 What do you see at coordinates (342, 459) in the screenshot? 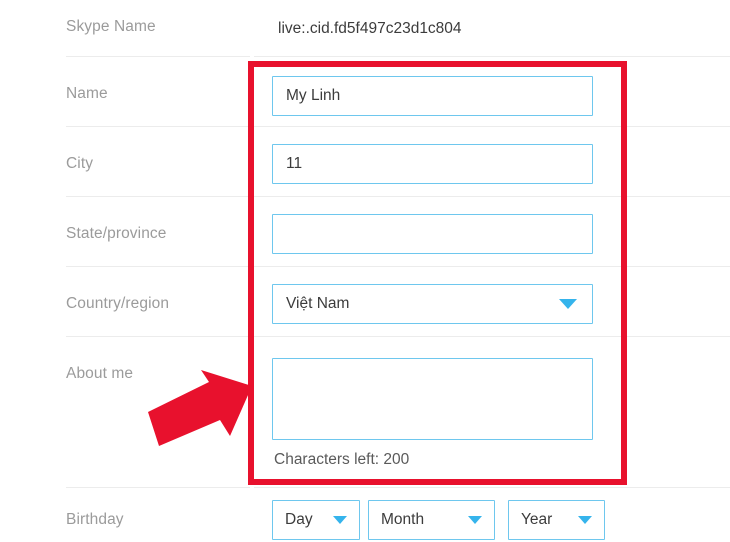
I see `characters-left-counter: Characters left: 200` at bounding box center [342, 459].